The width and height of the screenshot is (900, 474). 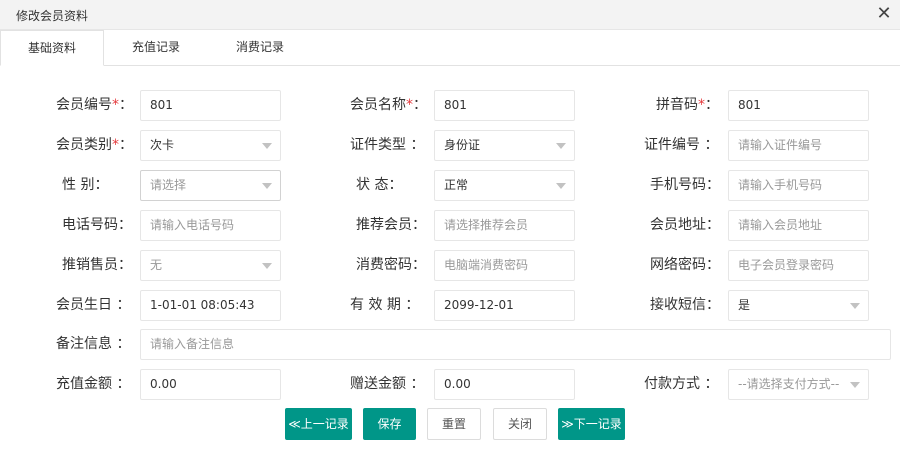 I want to click on address-label: 会员地址：, so click(x=685, y=225).